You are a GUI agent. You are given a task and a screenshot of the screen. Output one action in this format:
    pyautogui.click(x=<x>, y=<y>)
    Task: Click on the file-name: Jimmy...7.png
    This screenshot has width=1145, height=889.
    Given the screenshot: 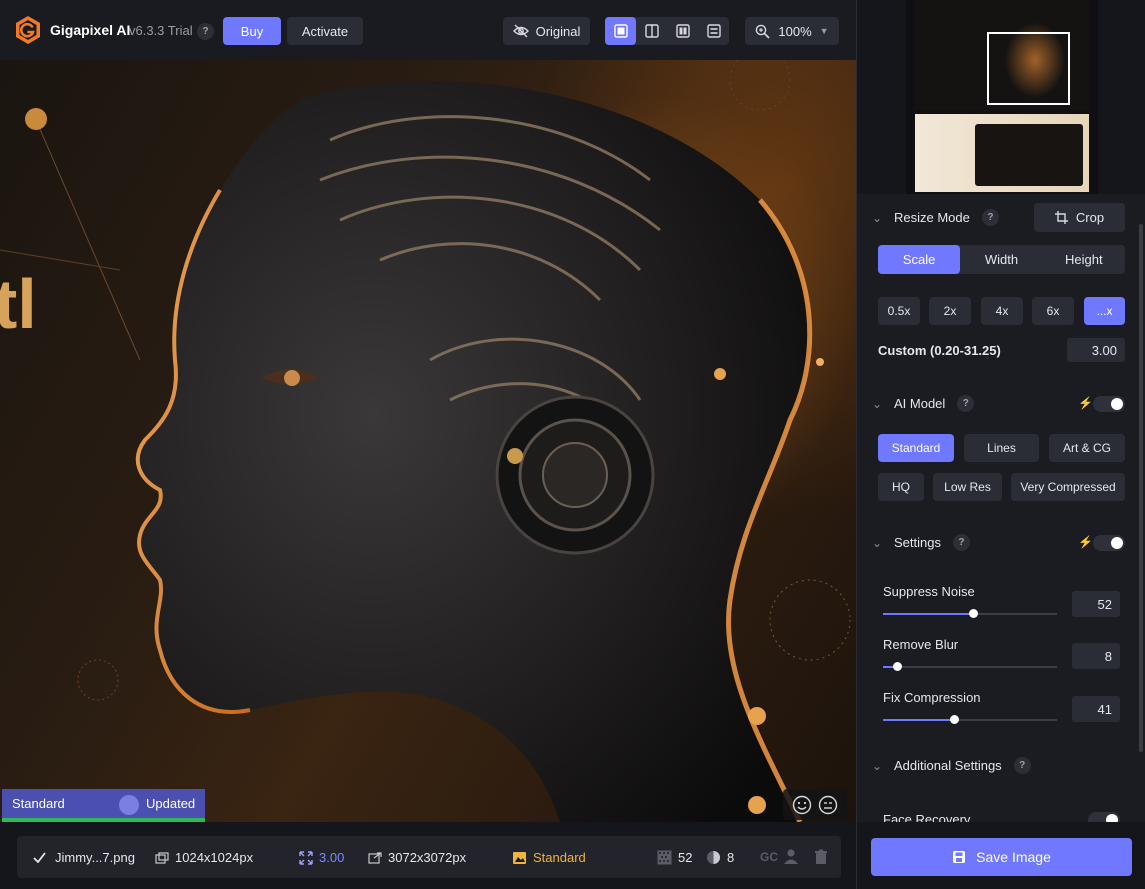 What is the action you would take?
    pyautogui.click(x=95, y=857)
    